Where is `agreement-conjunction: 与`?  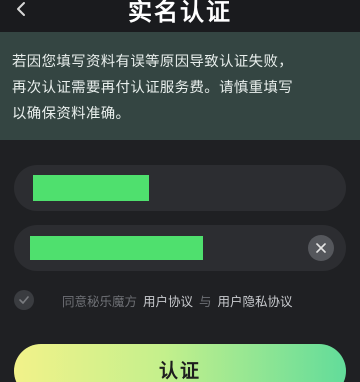
agreement-conjunction: 与 is located at coordinates (205, 301).